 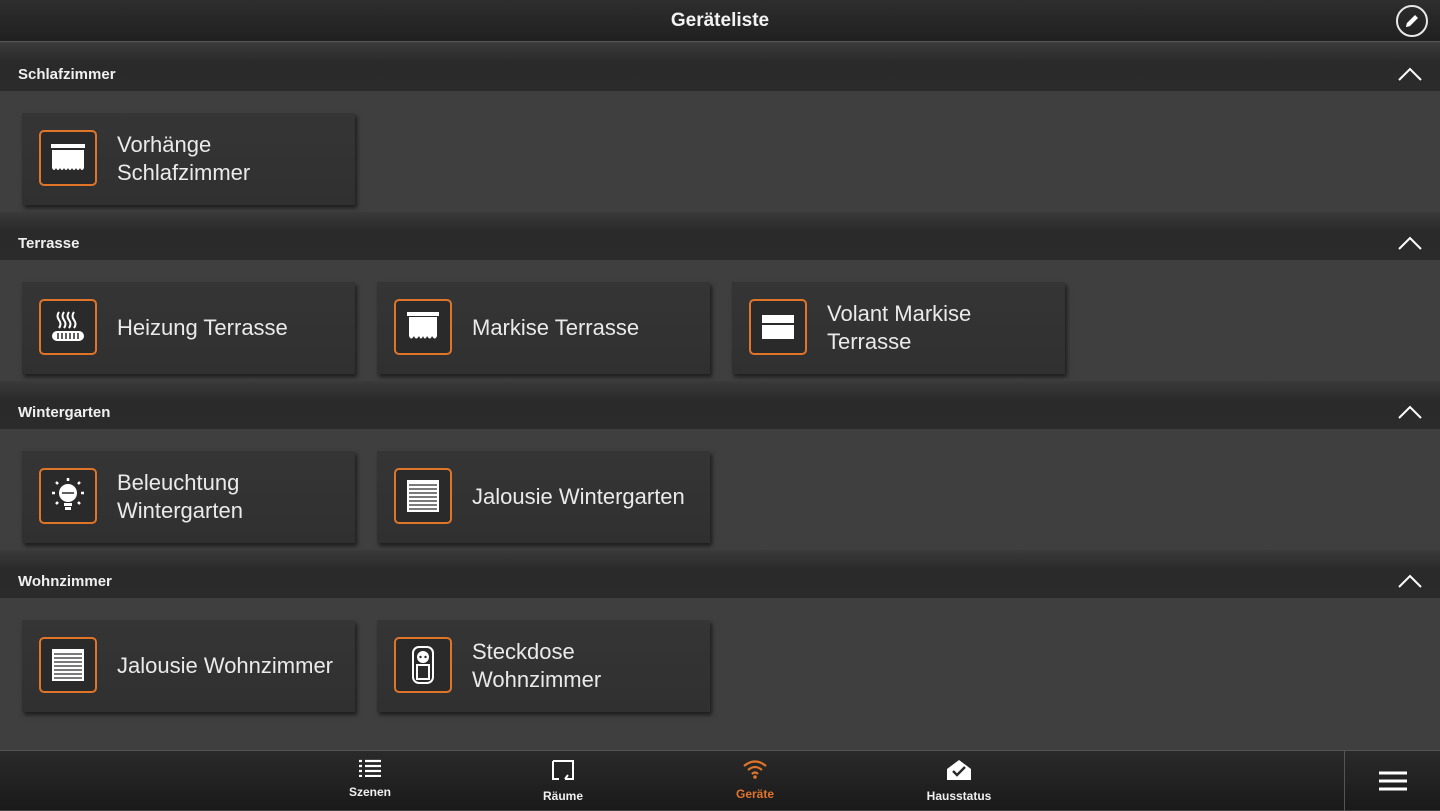 I want to click on nav-label: Geräte, so click(x=755, y=794).